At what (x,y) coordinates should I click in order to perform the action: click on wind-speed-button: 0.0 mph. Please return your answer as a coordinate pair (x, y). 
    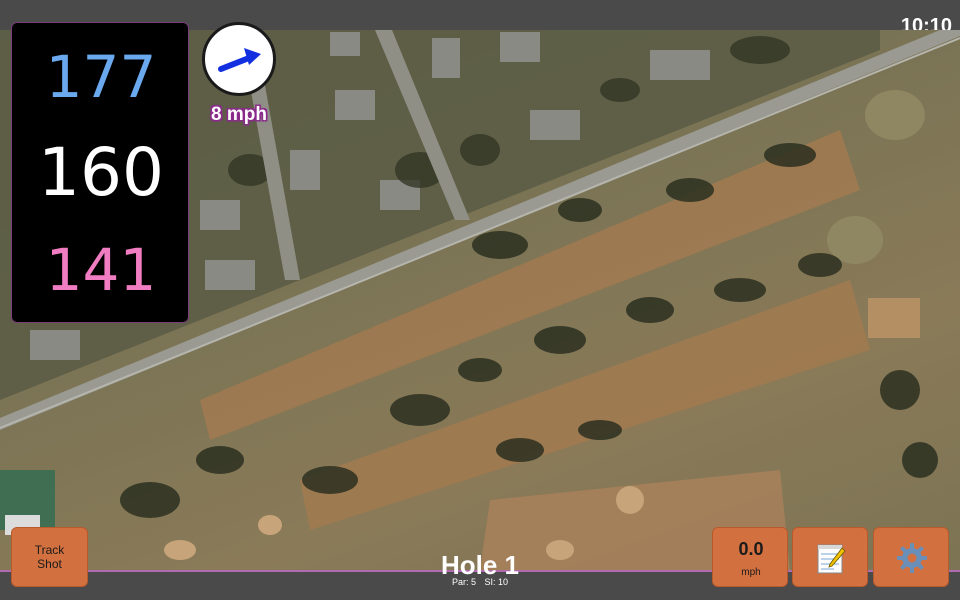
    Looking at the image, I should click on (750, 557).